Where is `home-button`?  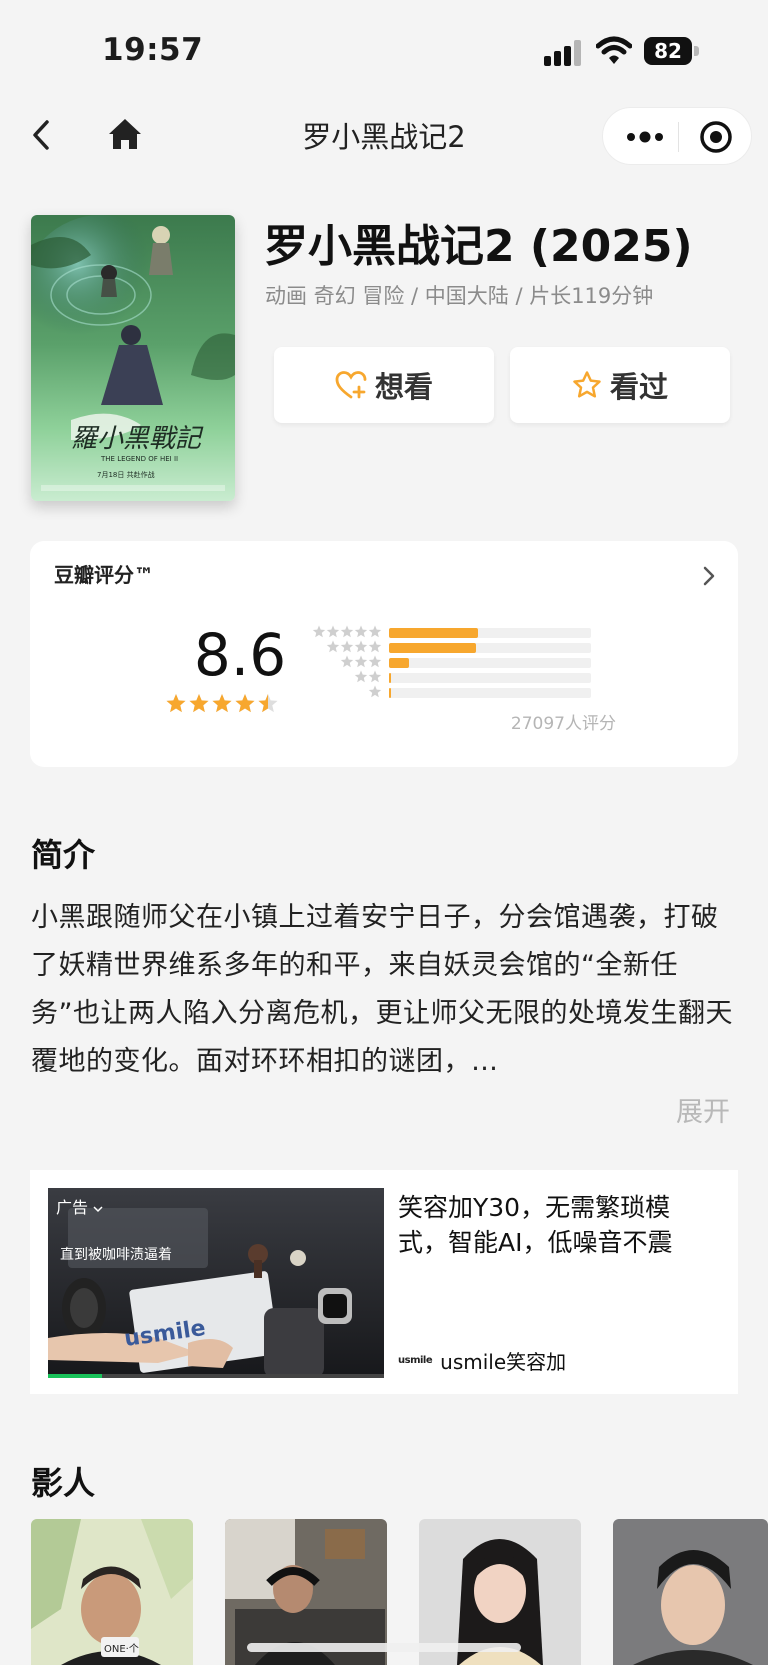
home-button is located at coordinates (125, 135).